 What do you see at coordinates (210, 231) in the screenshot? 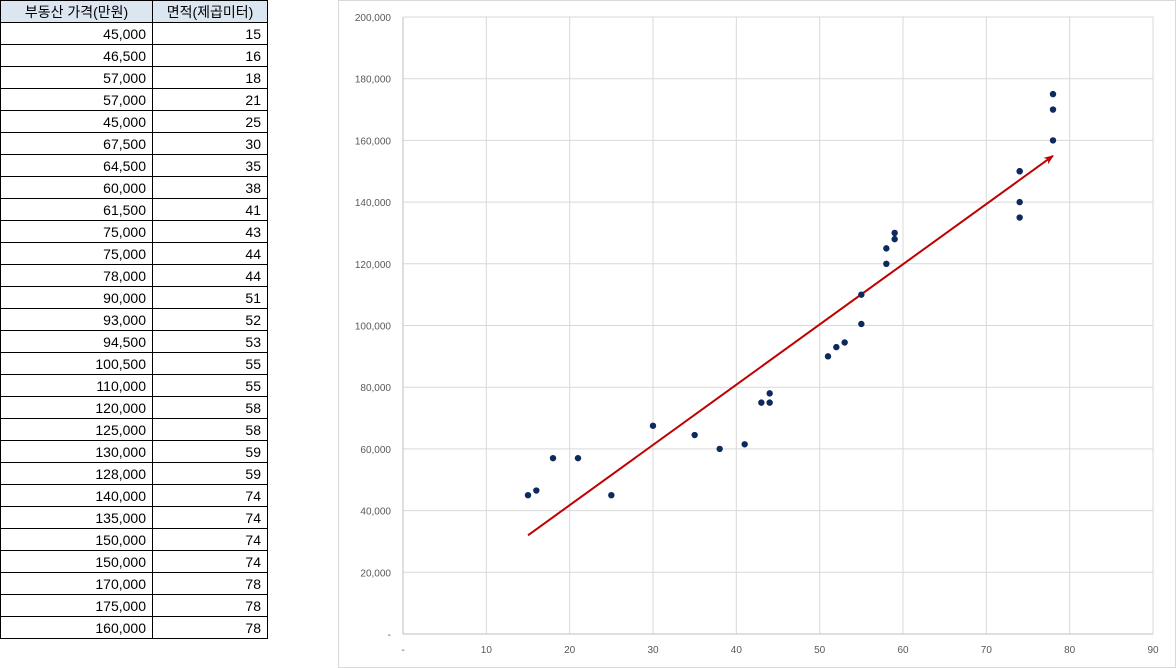
I see `cell-area: 43` at bounding box center [210, 231].